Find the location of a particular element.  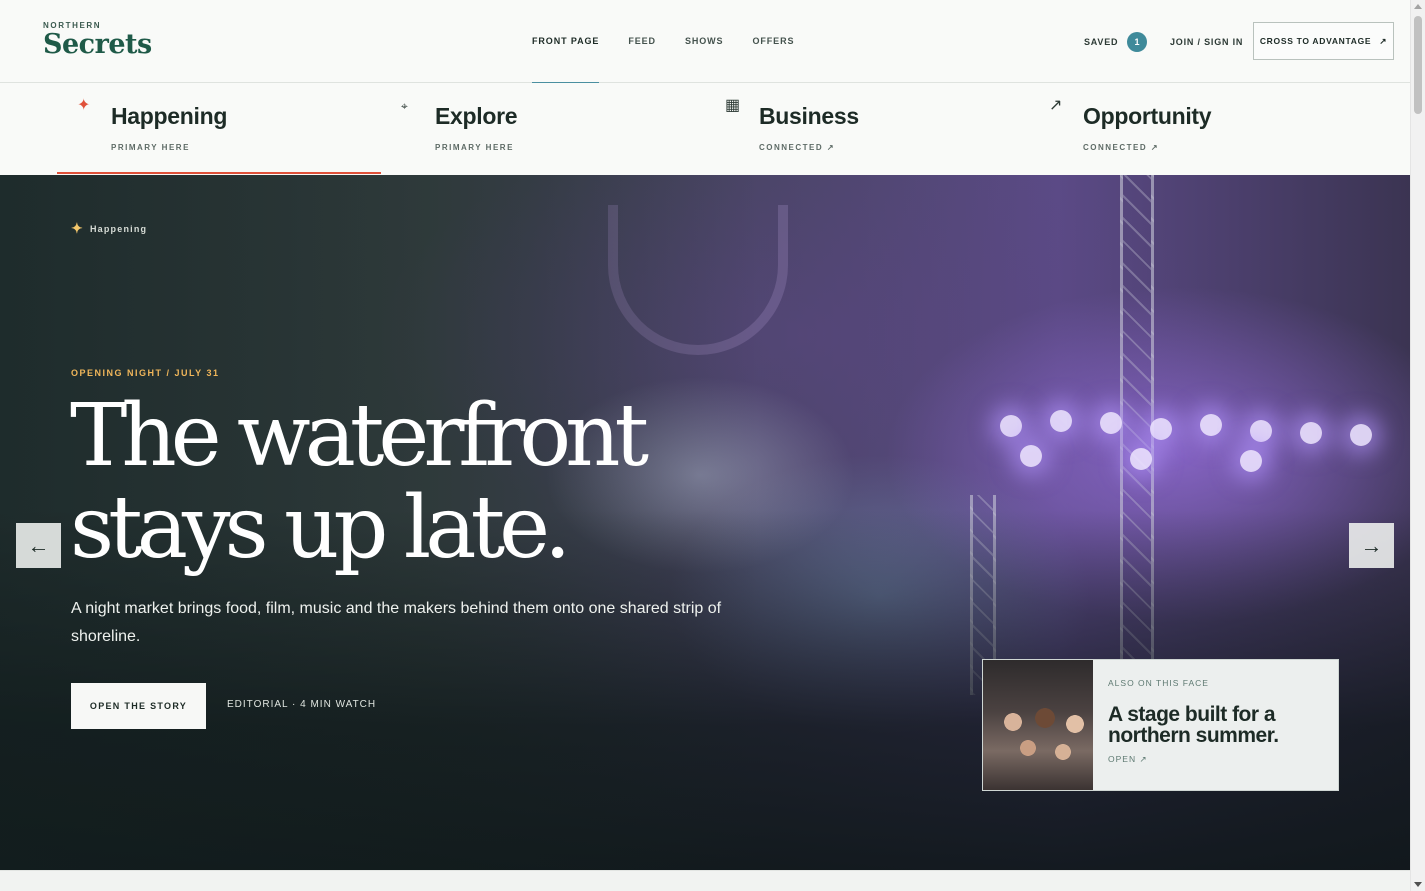

page-scrollbar is located at coordinates (1417, 445).